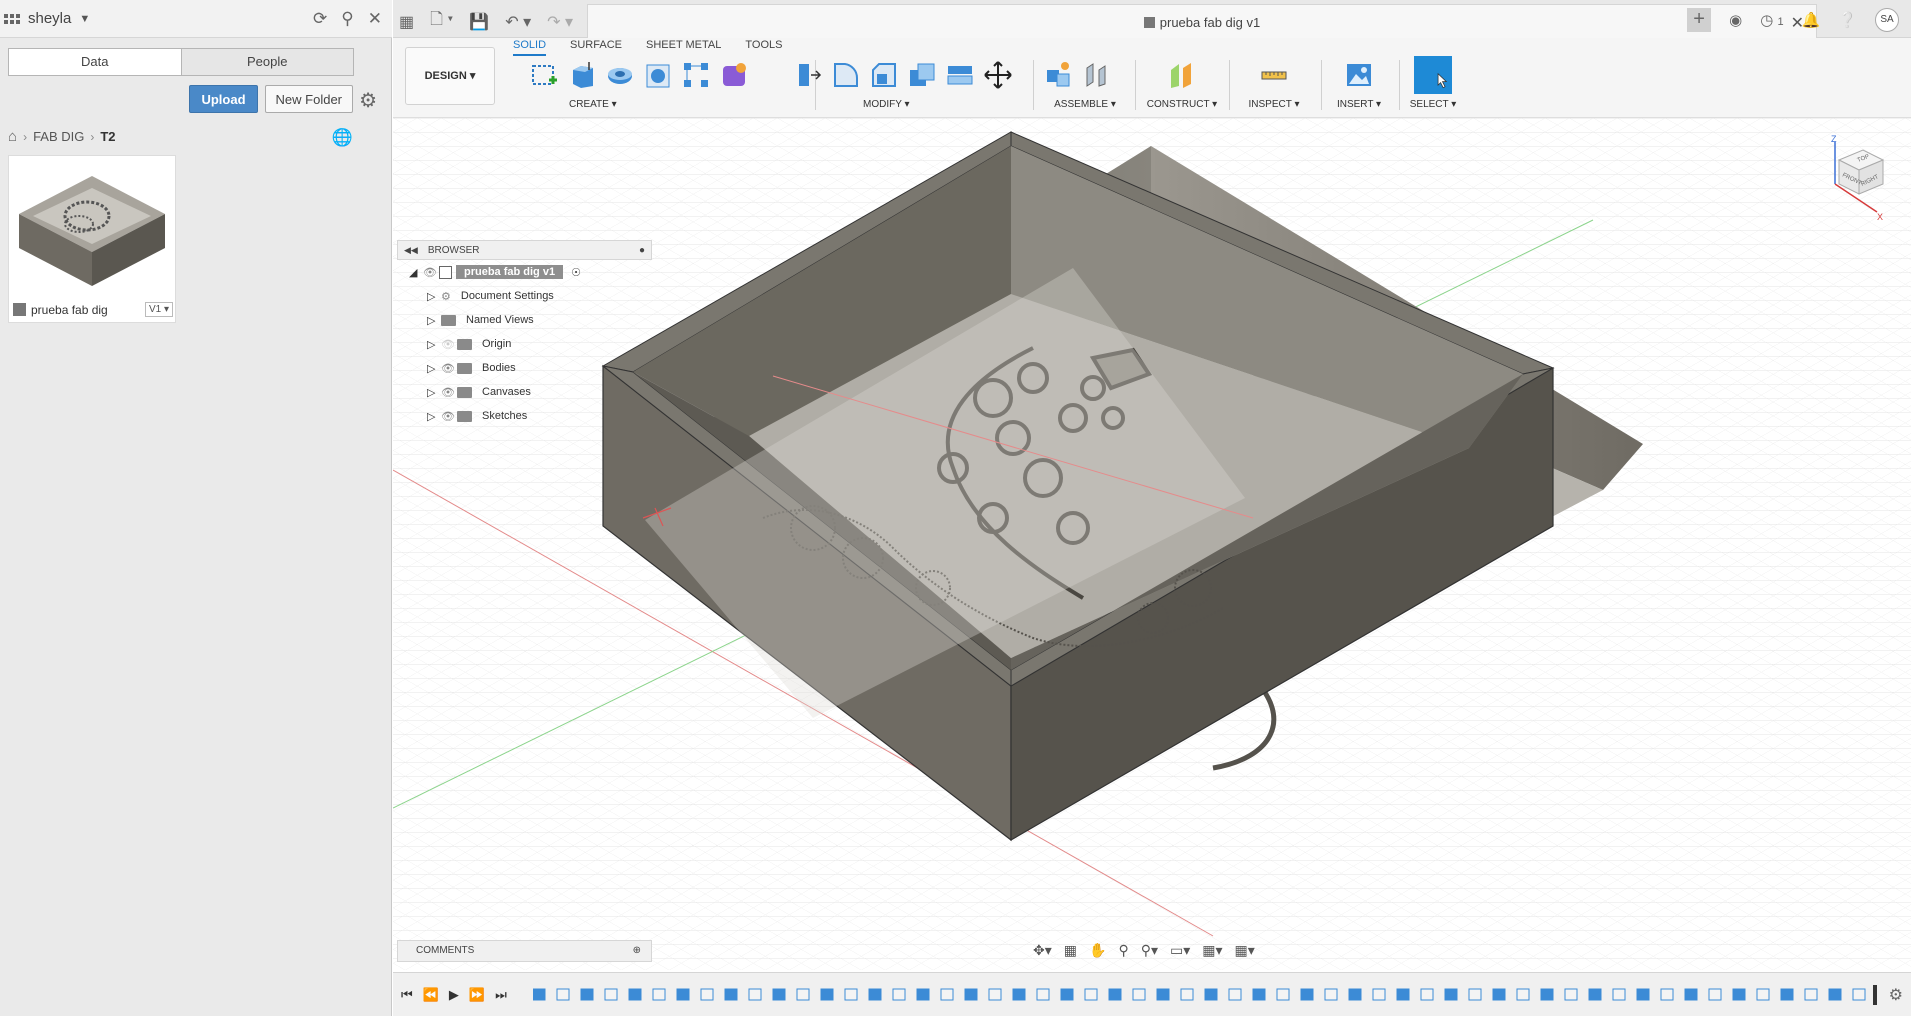  I want to click on press-pull-icon, so click(808, 75).